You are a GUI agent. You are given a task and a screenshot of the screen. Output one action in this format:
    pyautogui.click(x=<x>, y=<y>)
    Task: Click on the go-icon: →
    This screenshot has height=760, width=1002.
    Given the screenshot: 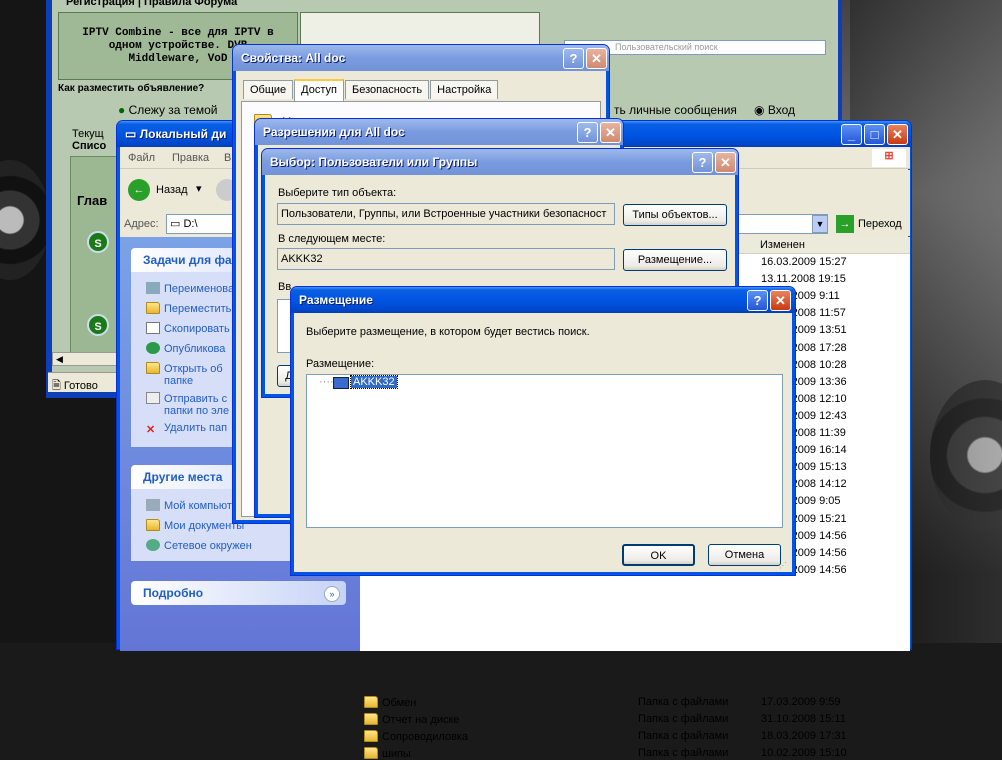 What is the action you would take?
    pyautogui.click(x=845, y=224)
    